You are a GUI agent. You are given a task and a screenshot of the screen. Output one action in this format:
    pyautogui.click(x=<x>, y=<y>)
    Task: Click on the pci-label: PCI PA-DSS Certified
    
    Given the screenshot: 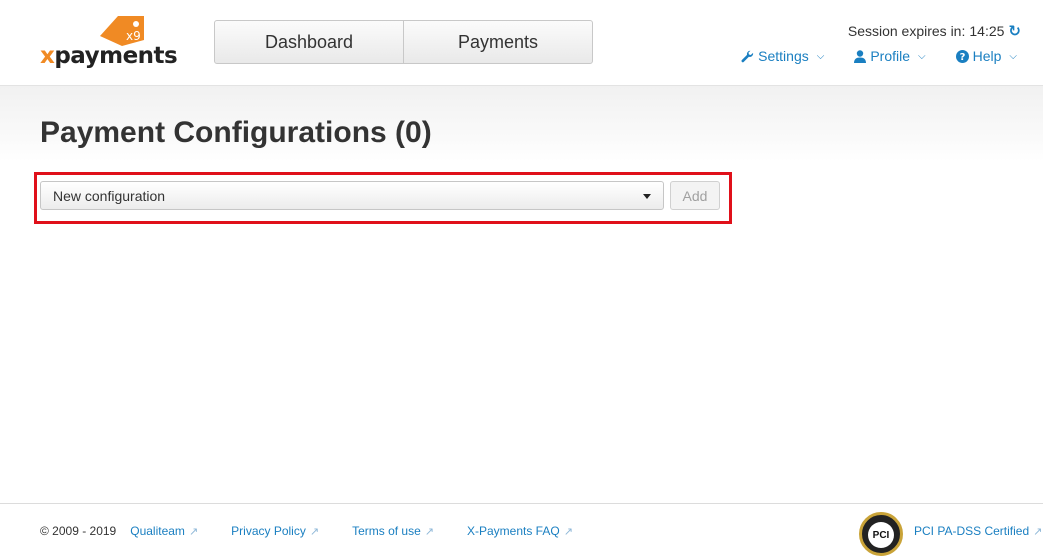 What is the action you would take?
    pyautogui.click(x=972, y=531)
    